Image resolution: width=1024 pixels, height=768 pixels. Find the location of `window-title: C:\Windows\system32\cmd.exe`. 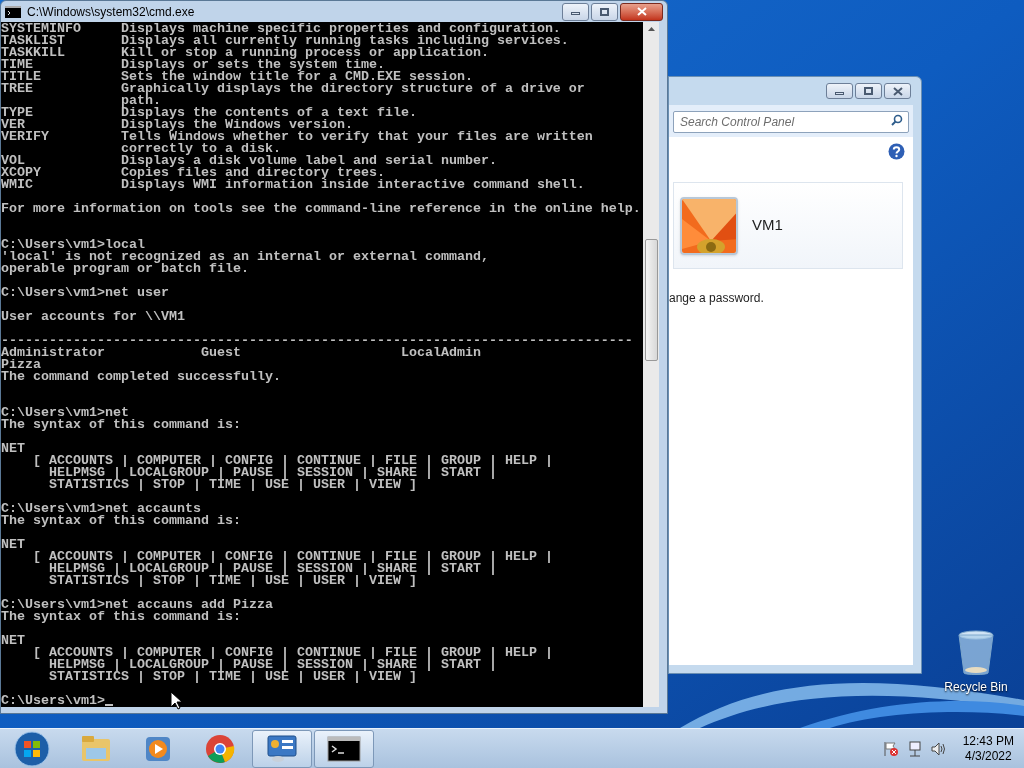

window-title: C:\Windows\system32\cmd.exe is located at coordinates (111, 12).